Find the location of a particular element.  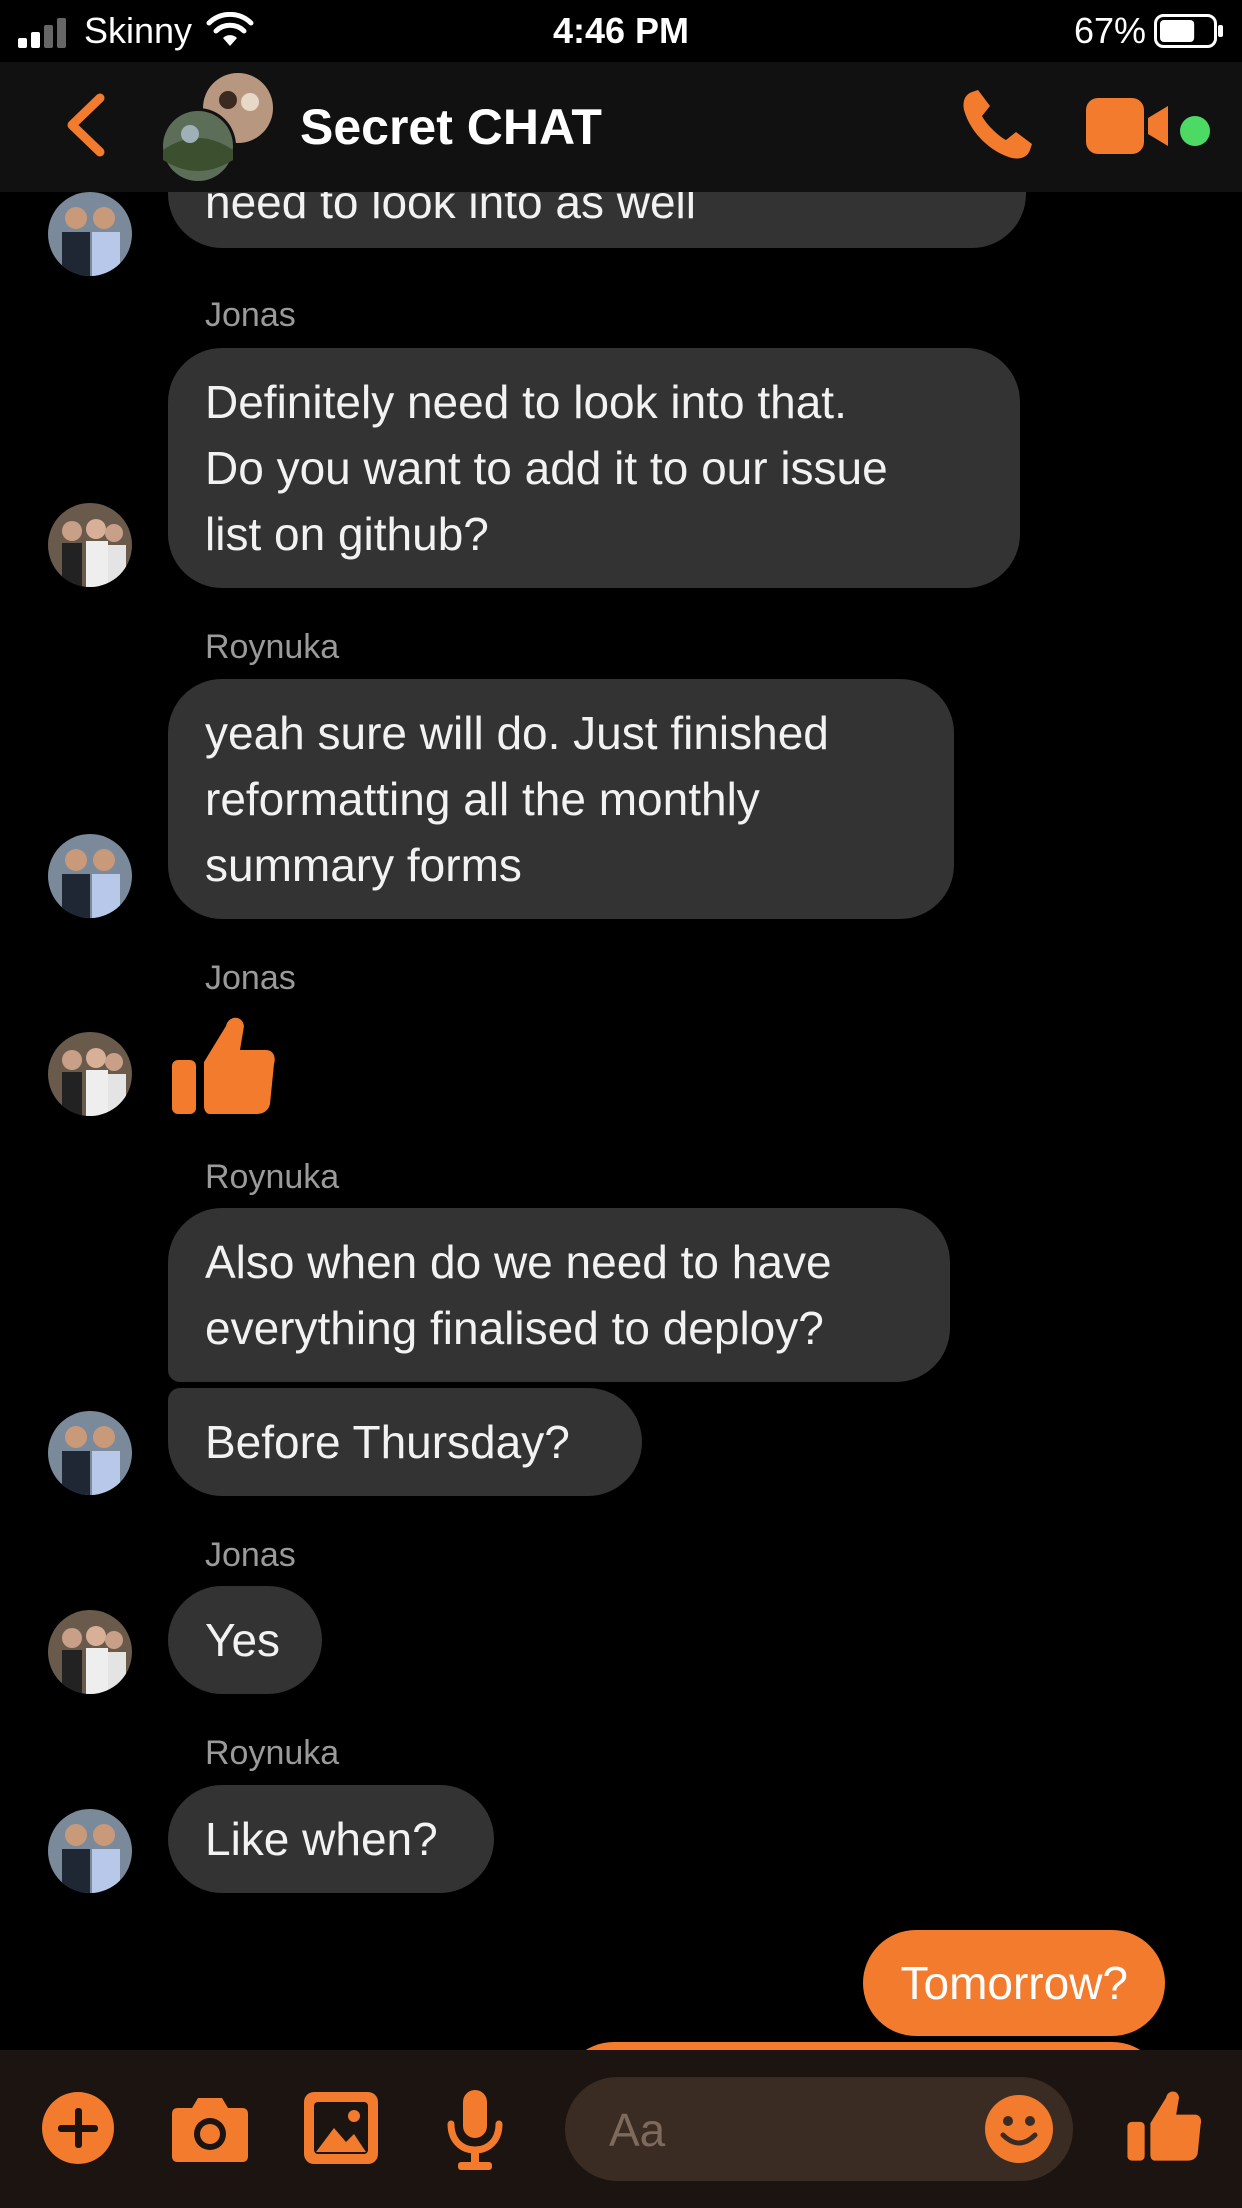

message-bubble: Yes is located at coordinates (245, 1640).